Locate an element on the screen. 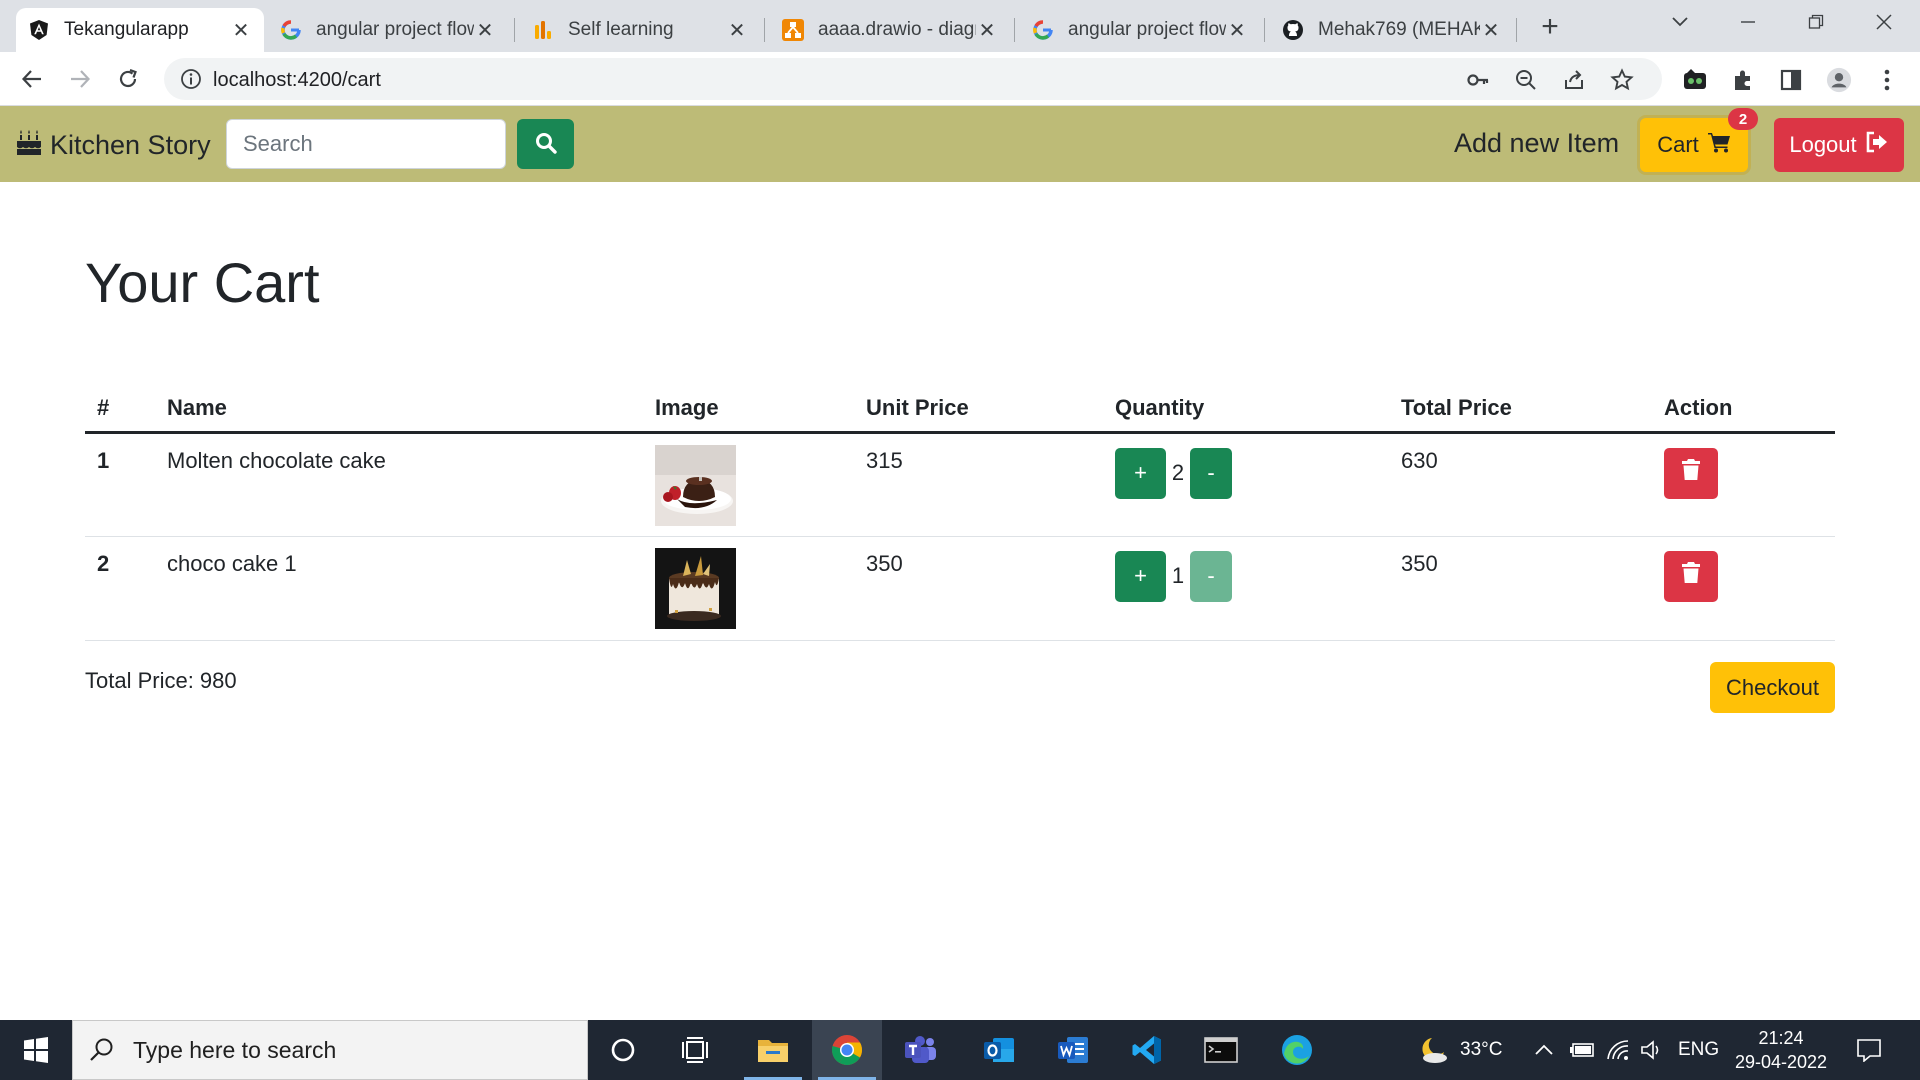  restore-icon is located at coordinates (1816, 22).